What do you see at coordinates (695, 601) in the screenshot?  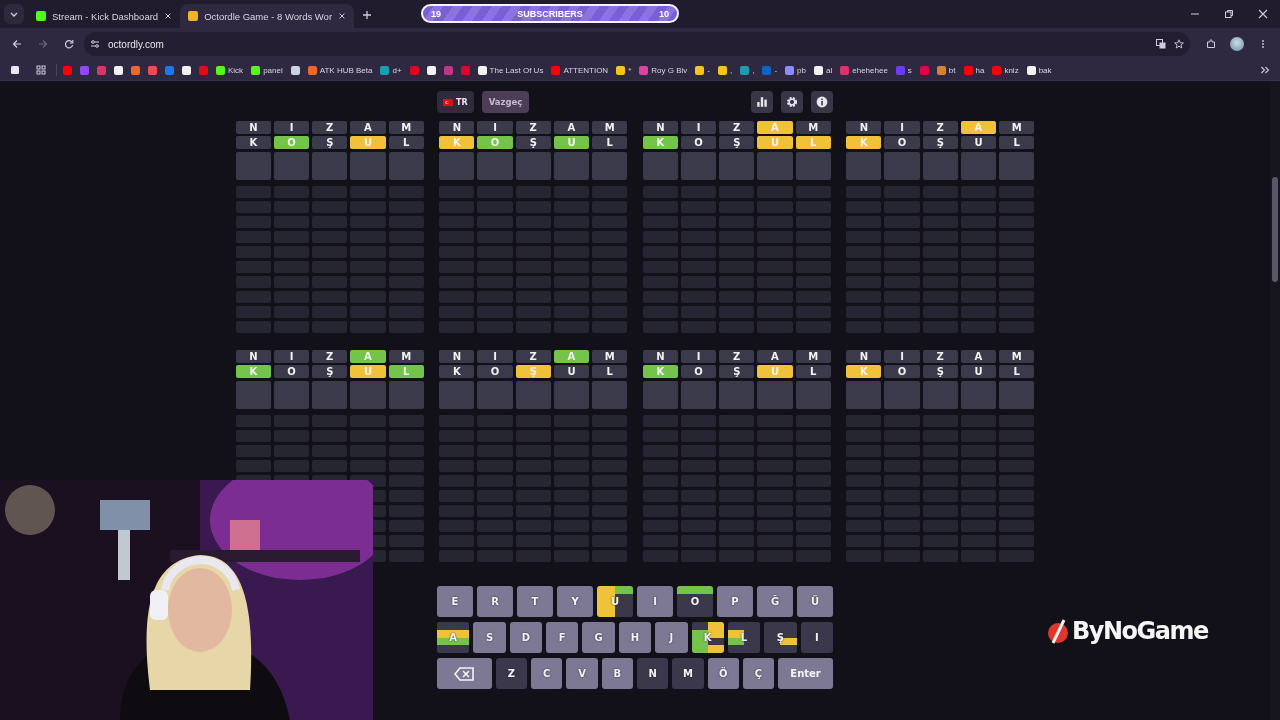 I see `key: O` at bounding box center [695, 601].